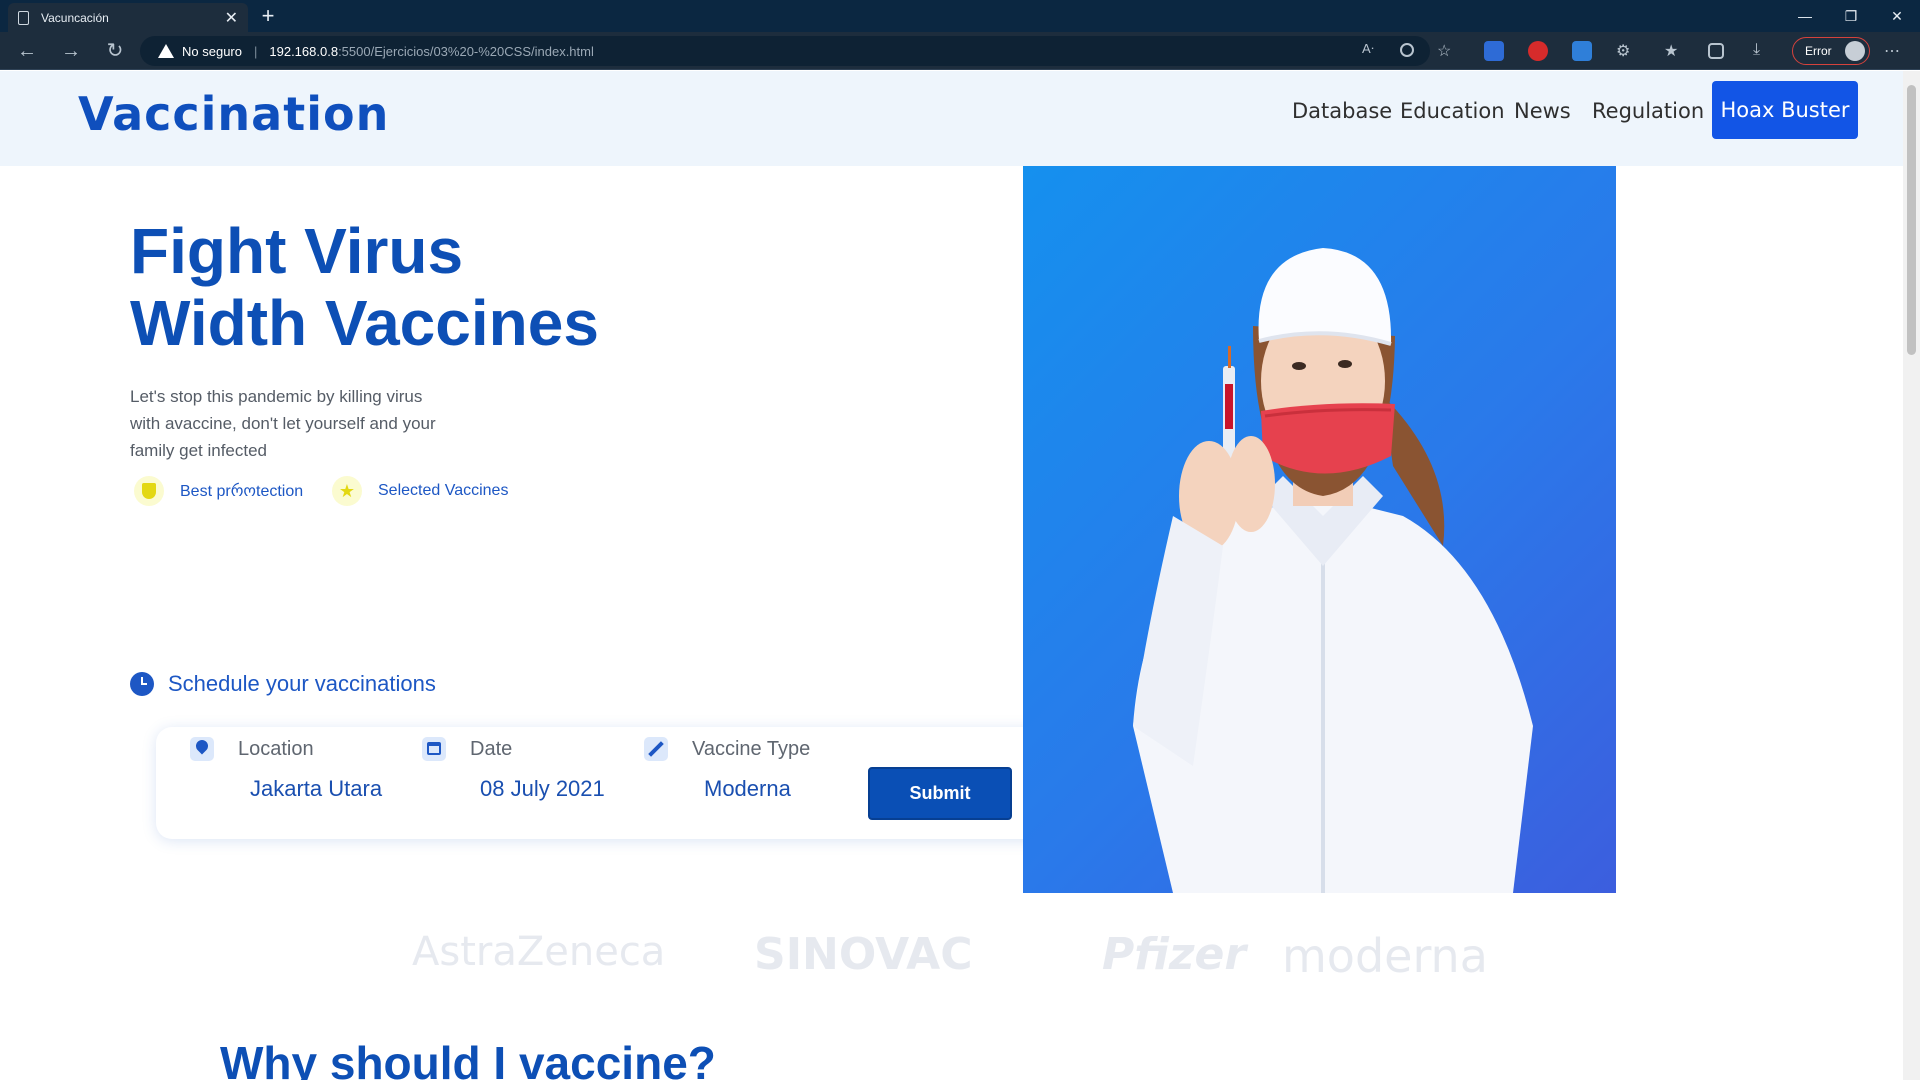 This screenshot has height=1080, width=1920. I want to click on favorite-add-icon: ☆, so click(1447, 51).